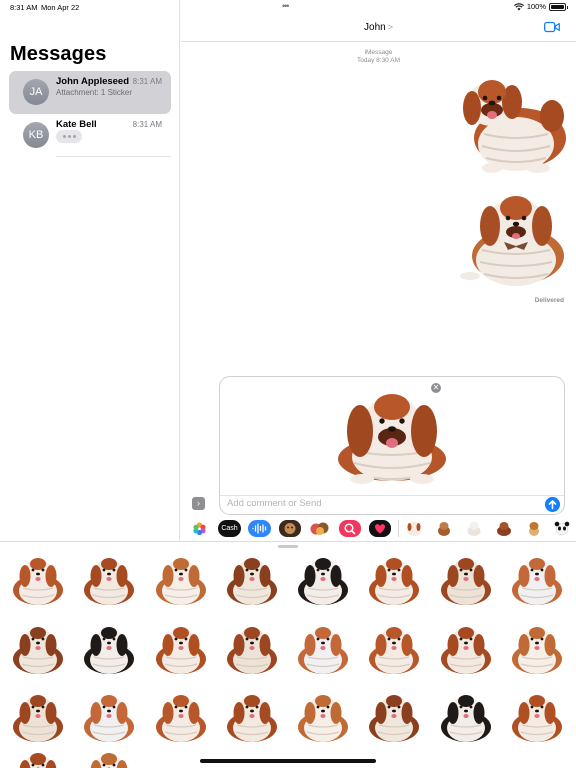 The image size is (576, 768). Describe the element at coordinates (378, 52) in the screenshot. I see `service-label: iMessage` at that location.